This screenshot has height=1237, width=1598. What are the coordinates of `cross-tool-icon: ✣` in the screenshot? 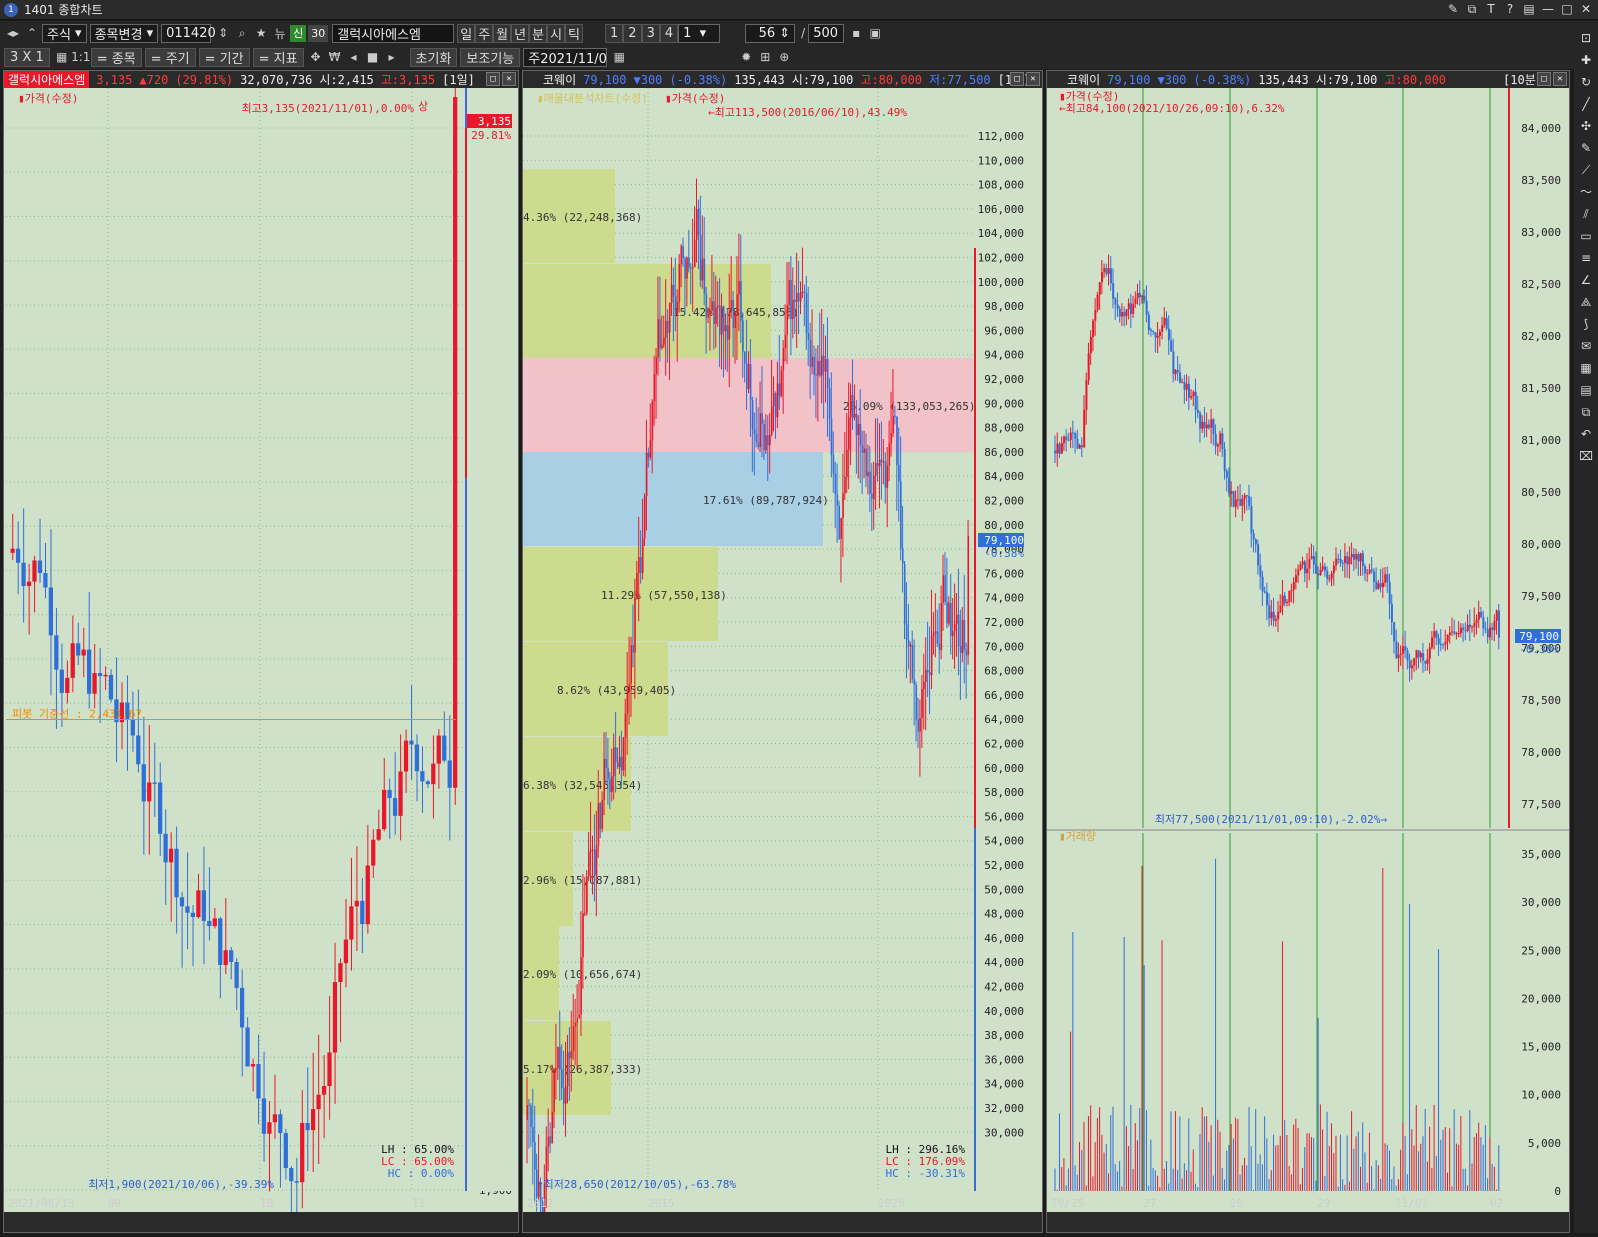 It's located at (1586, 126).